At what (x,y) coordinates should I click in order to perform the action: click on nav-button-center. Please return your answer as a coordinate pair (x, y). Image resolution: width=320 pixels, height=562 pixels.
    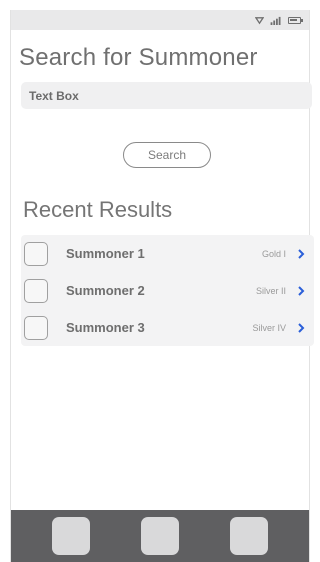
    Looking at the image, I should click on (159, 536).